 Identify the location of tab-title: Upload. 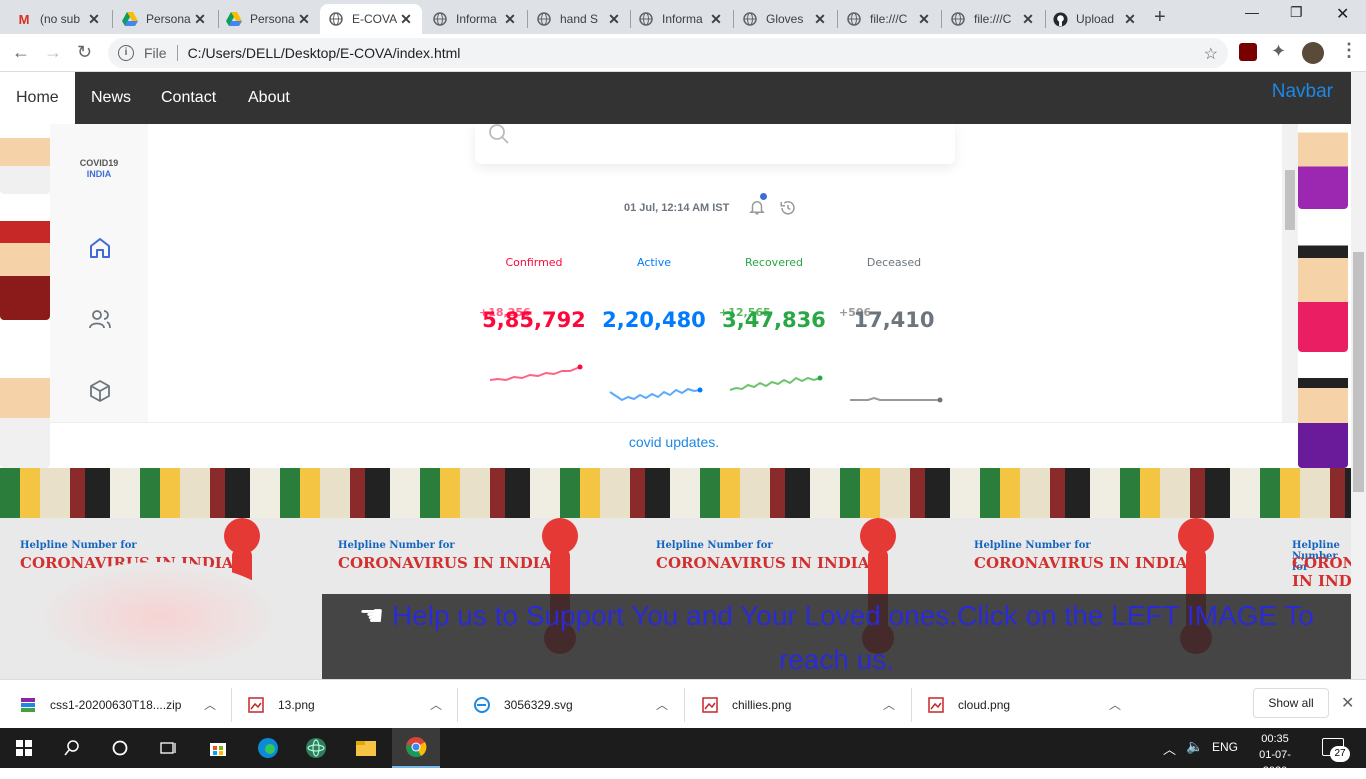
(1095, 19).